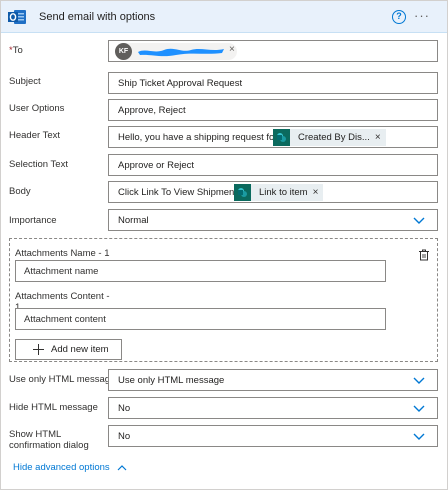 Image resolution: width=448 pixels, height=490 pixels. I want to click on attachment-content-input-box, so click(200, 319).